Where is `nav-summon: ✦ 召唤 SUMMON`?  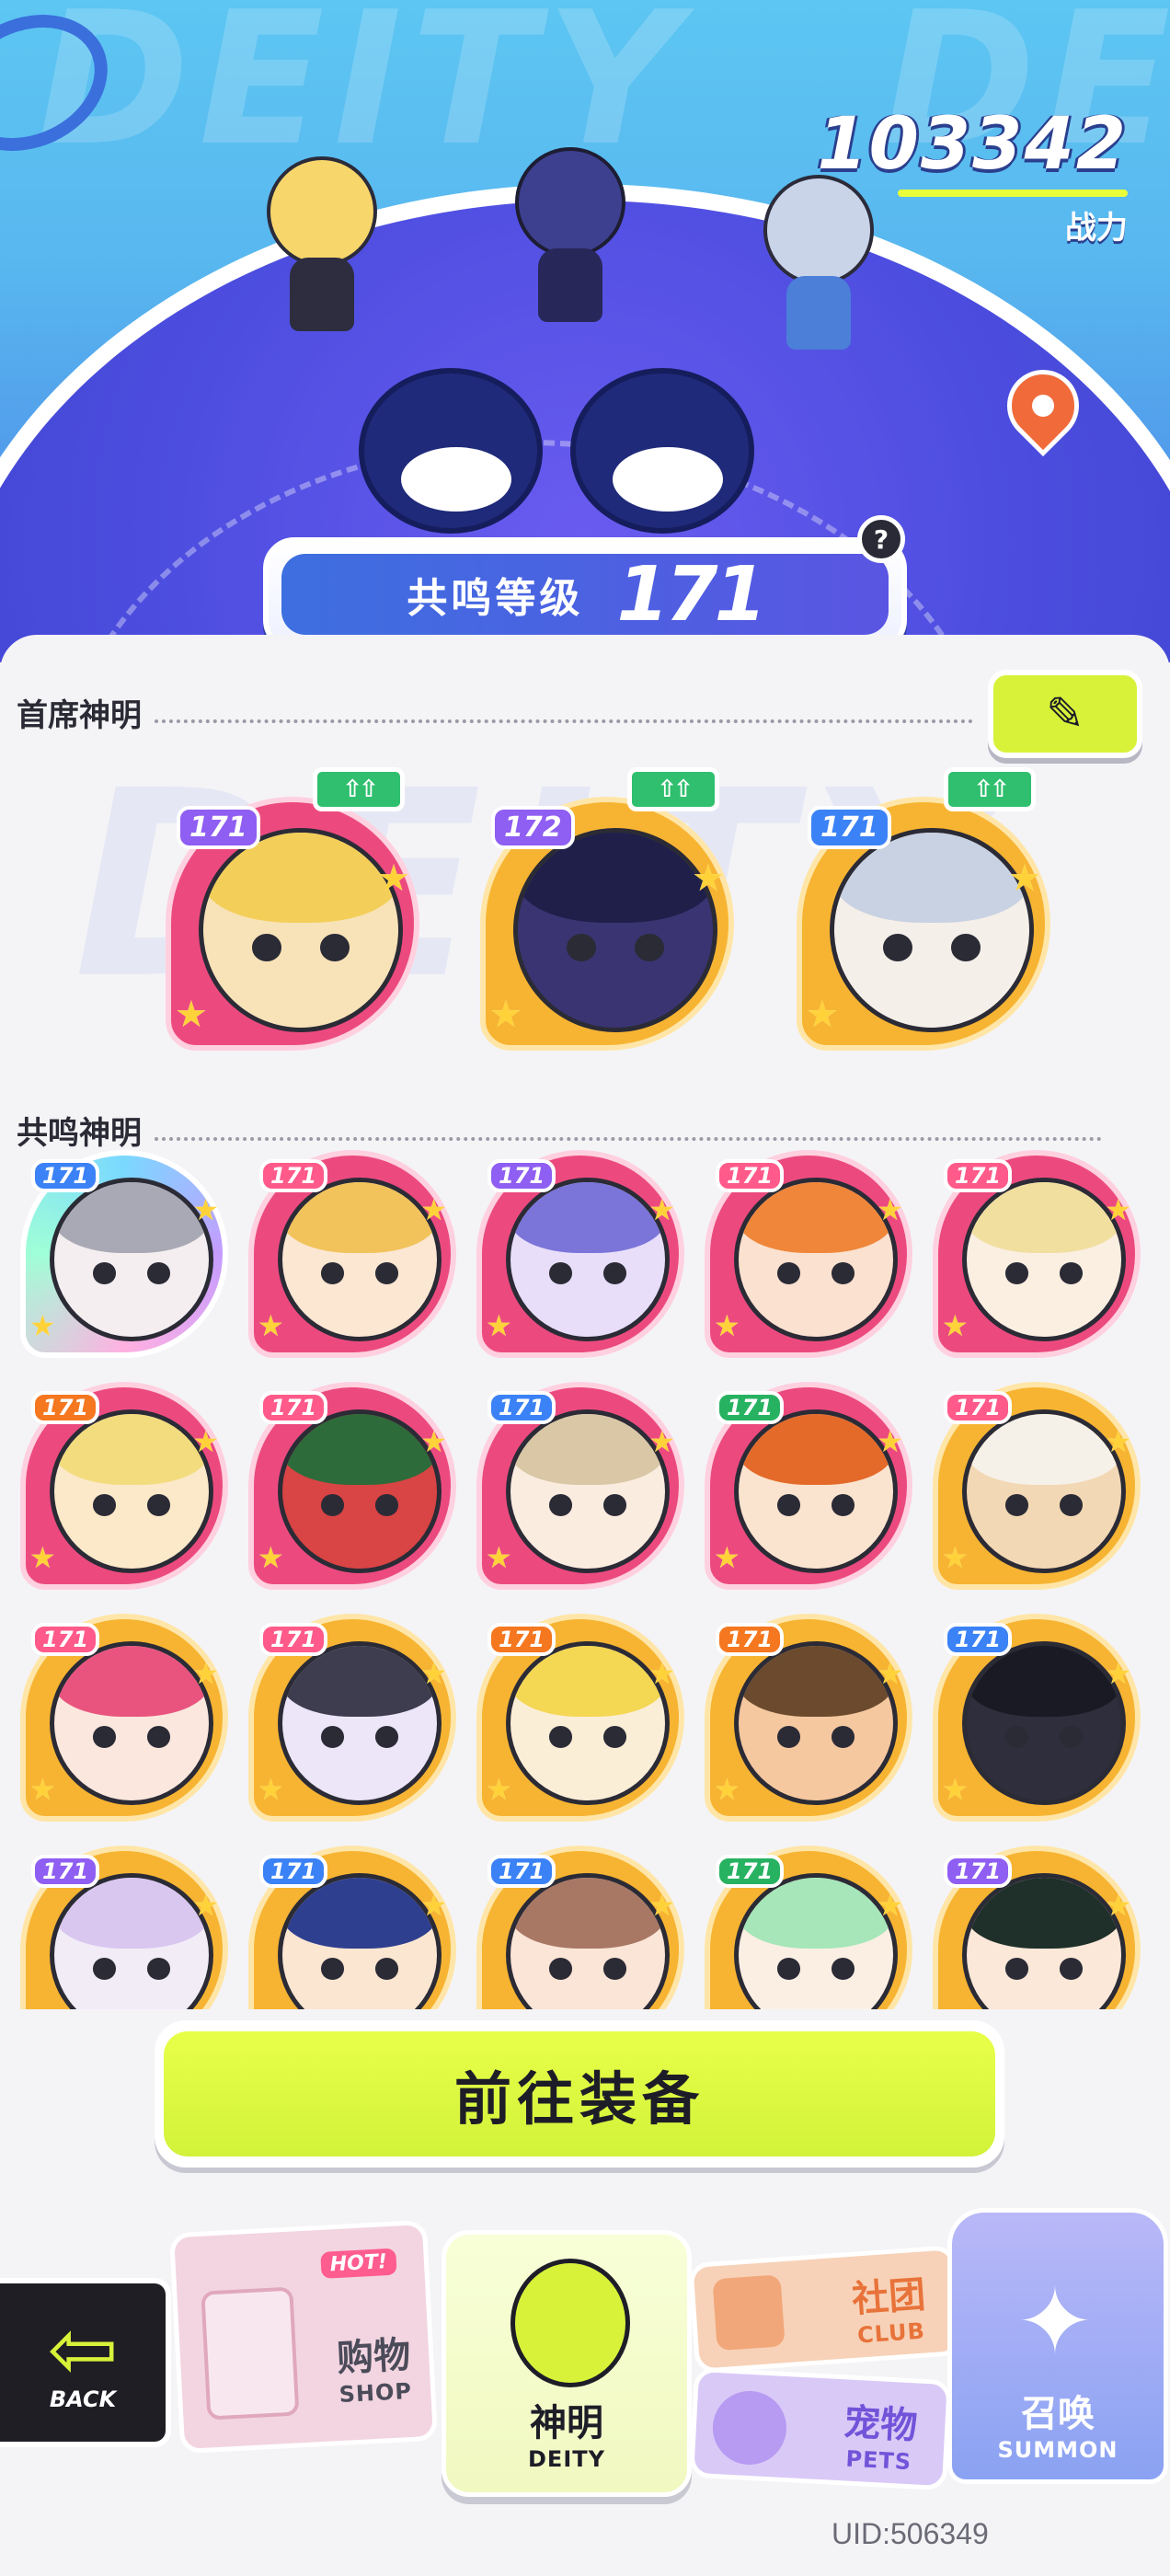
nav-summon: ✦ 召唤 SUMMON is located at coordinates (1057, 2346).